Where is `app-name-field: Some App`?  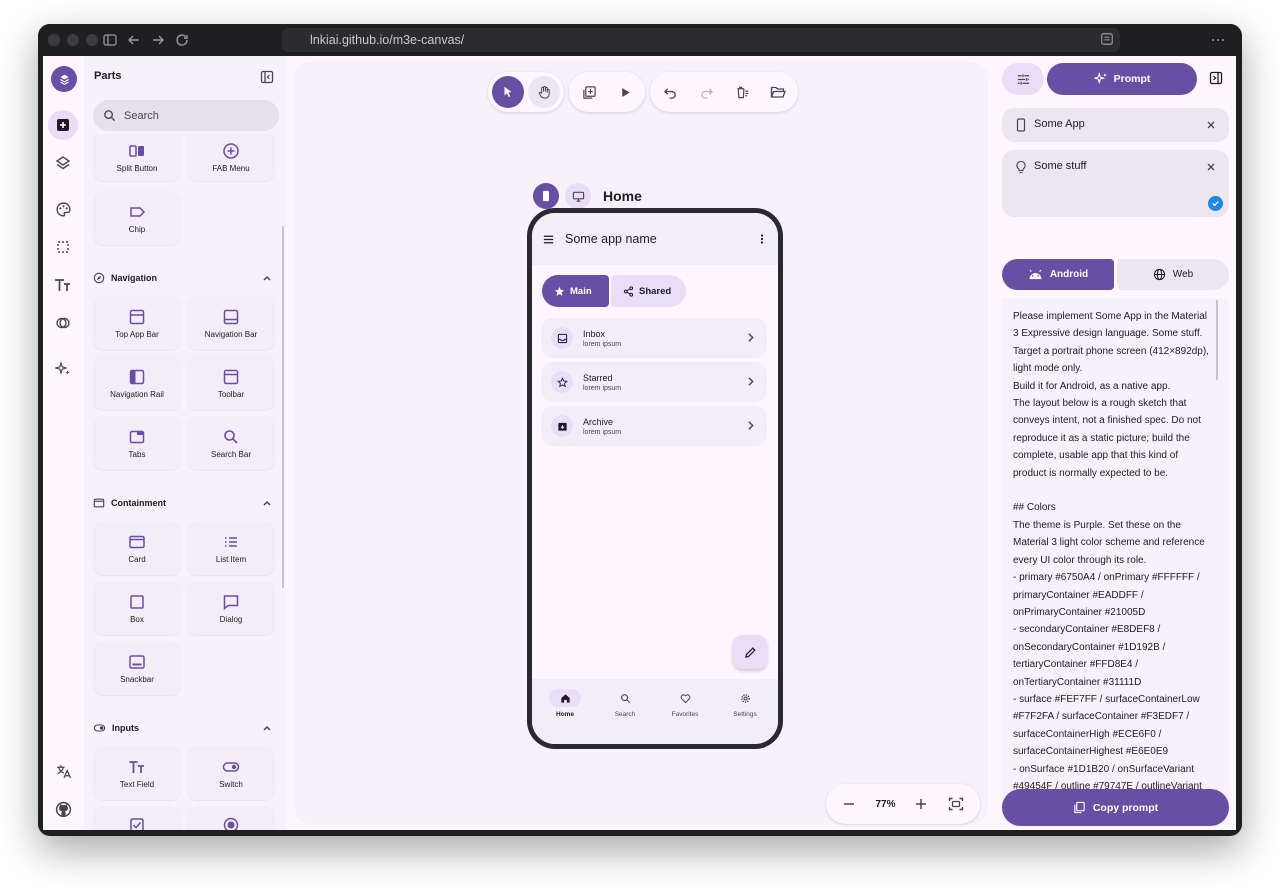 app-name-field: Some App is located at coordinates (1115, 125).